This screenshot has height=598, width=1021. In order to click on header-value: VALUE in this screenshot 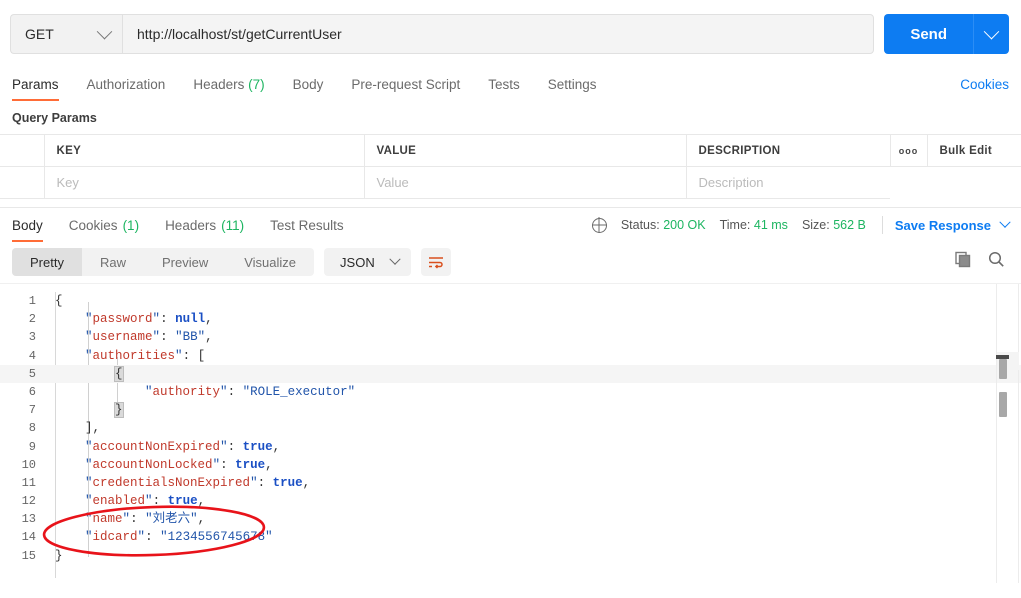, I will do `click(525, 150)`.